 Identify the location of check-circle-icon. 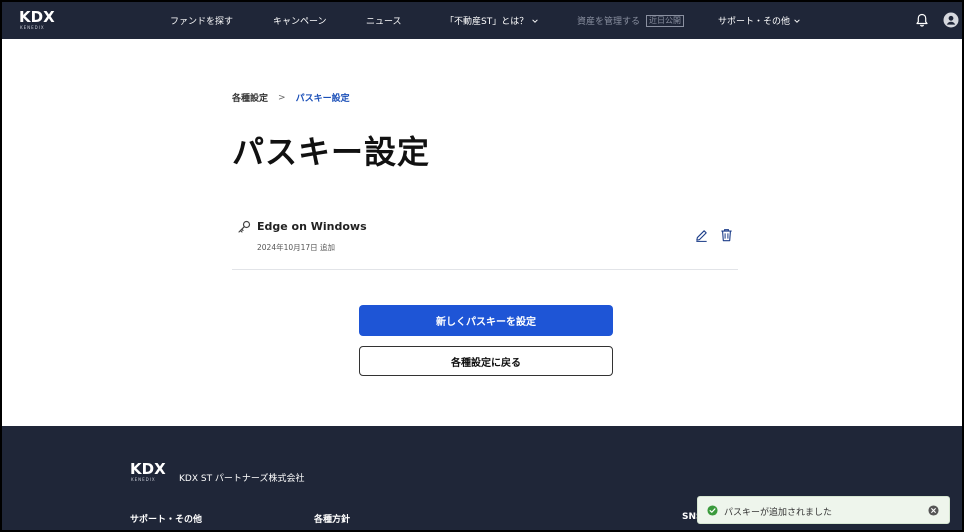
(712, 510).